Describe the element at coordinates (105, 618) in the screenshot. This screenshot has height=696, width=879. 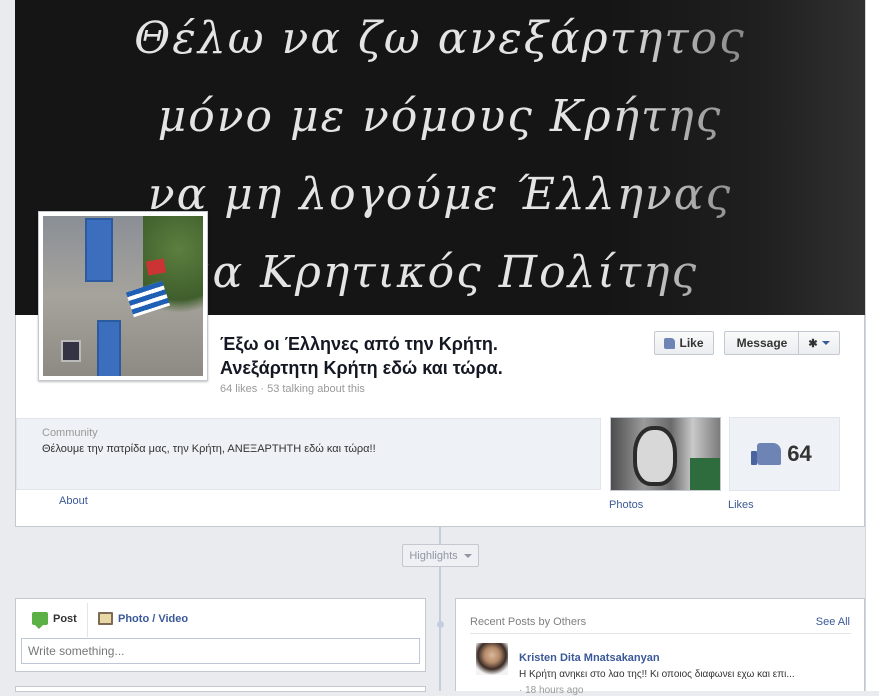
I see `photo-icon` at that location.